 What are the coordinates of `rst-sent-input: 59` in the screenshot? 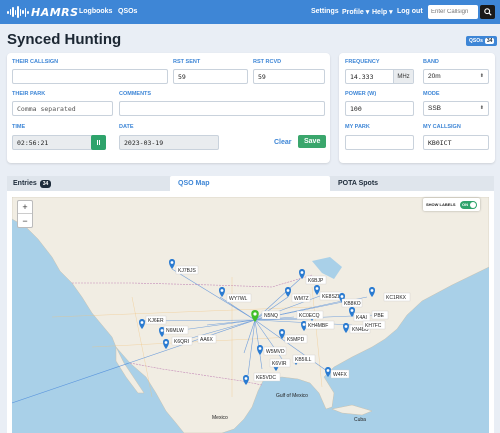 It's located at (210, 76).